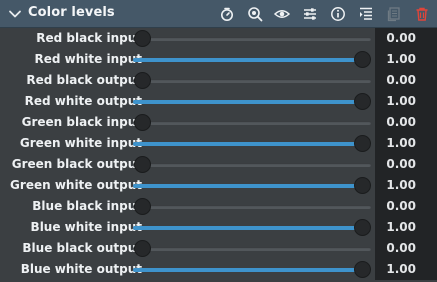  Describe the element at coordinates (394, 14) in the screenshot. I see `copy-icon` at that location.